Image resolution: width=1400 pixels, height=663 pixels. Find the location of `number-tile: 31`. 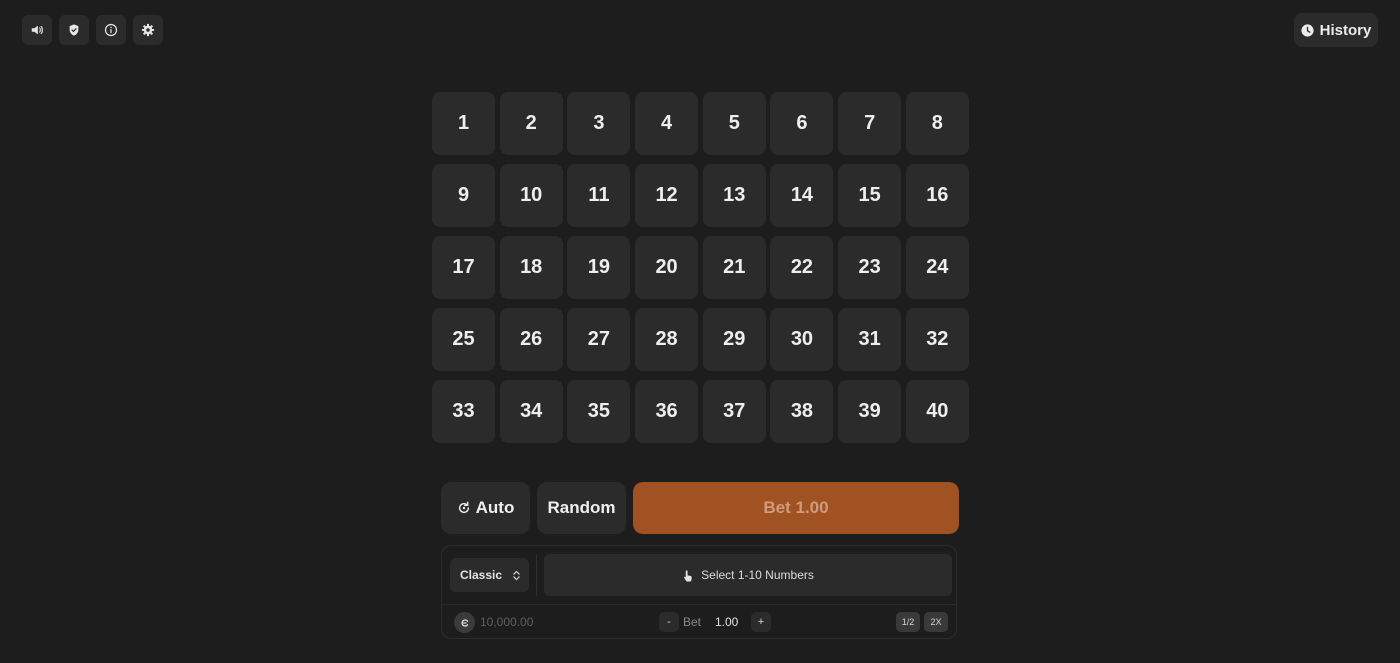

number-tile: 31 is located at coordinates (870, 339).